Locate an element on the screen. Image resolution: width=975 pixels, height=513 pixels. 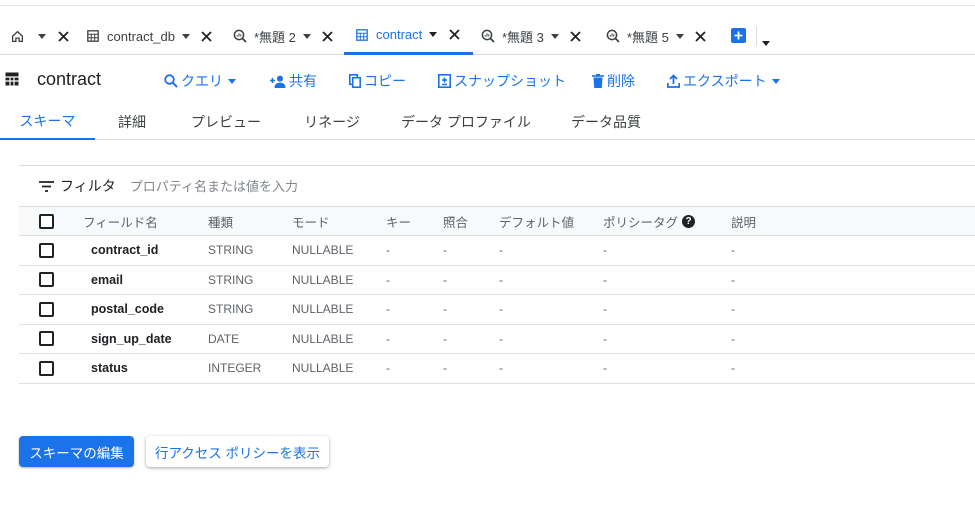
table-header-row: フィールド名 種類 モード キー 照合 デフォルト値 ポリシータグ ? 説明 is located at coordinates (497, 221).